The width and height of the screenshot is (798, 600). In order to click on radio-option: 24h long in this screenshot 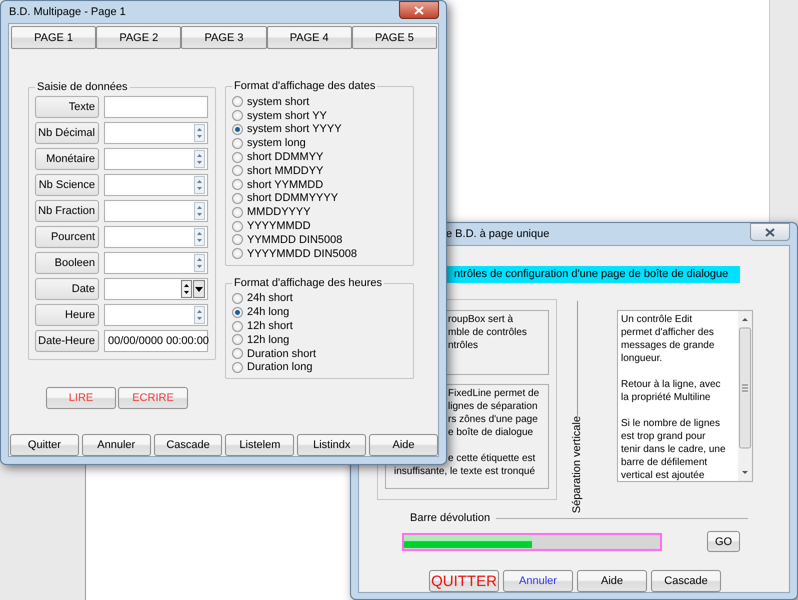, I will do `click(319, 312)`.